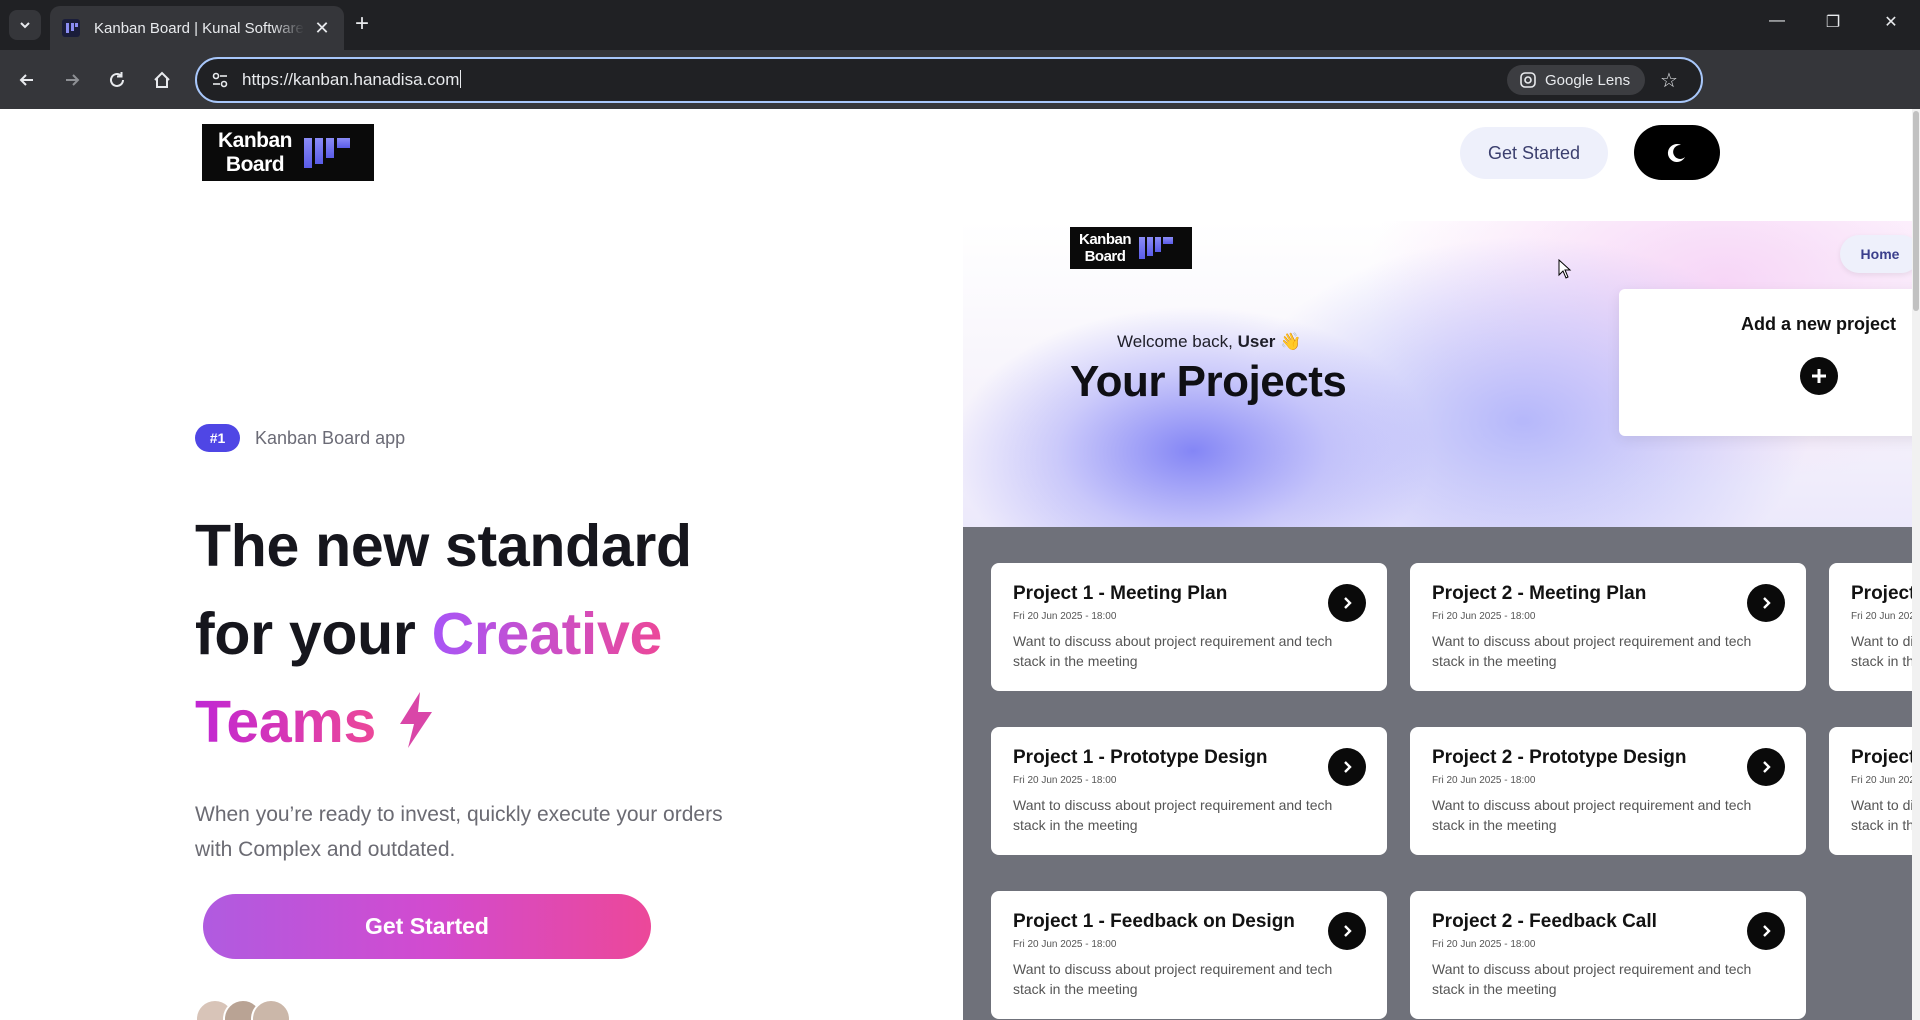 The image size is (1920, 1020). I want to click on welcome-text: Welcome back, User 👋, so click(1209, 342).